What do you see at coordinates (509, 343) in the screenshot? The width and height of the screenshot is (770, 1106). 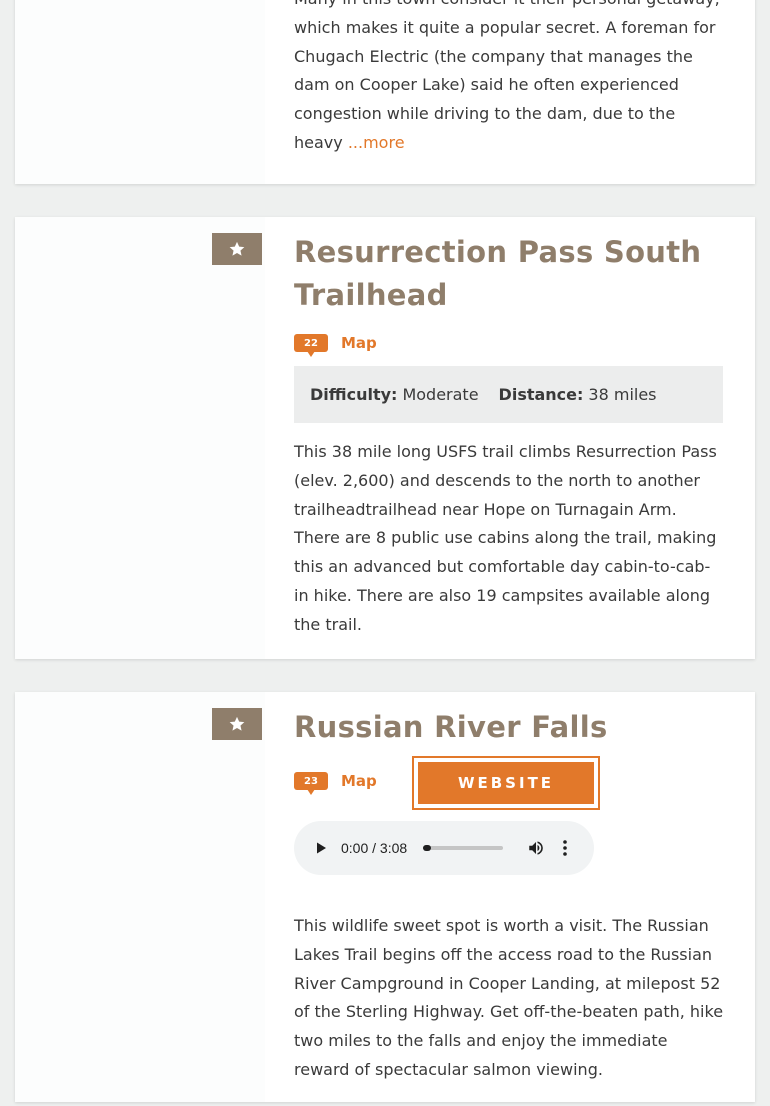 I see `listing-meta: 22 Map` at bounding box center [509, 343].